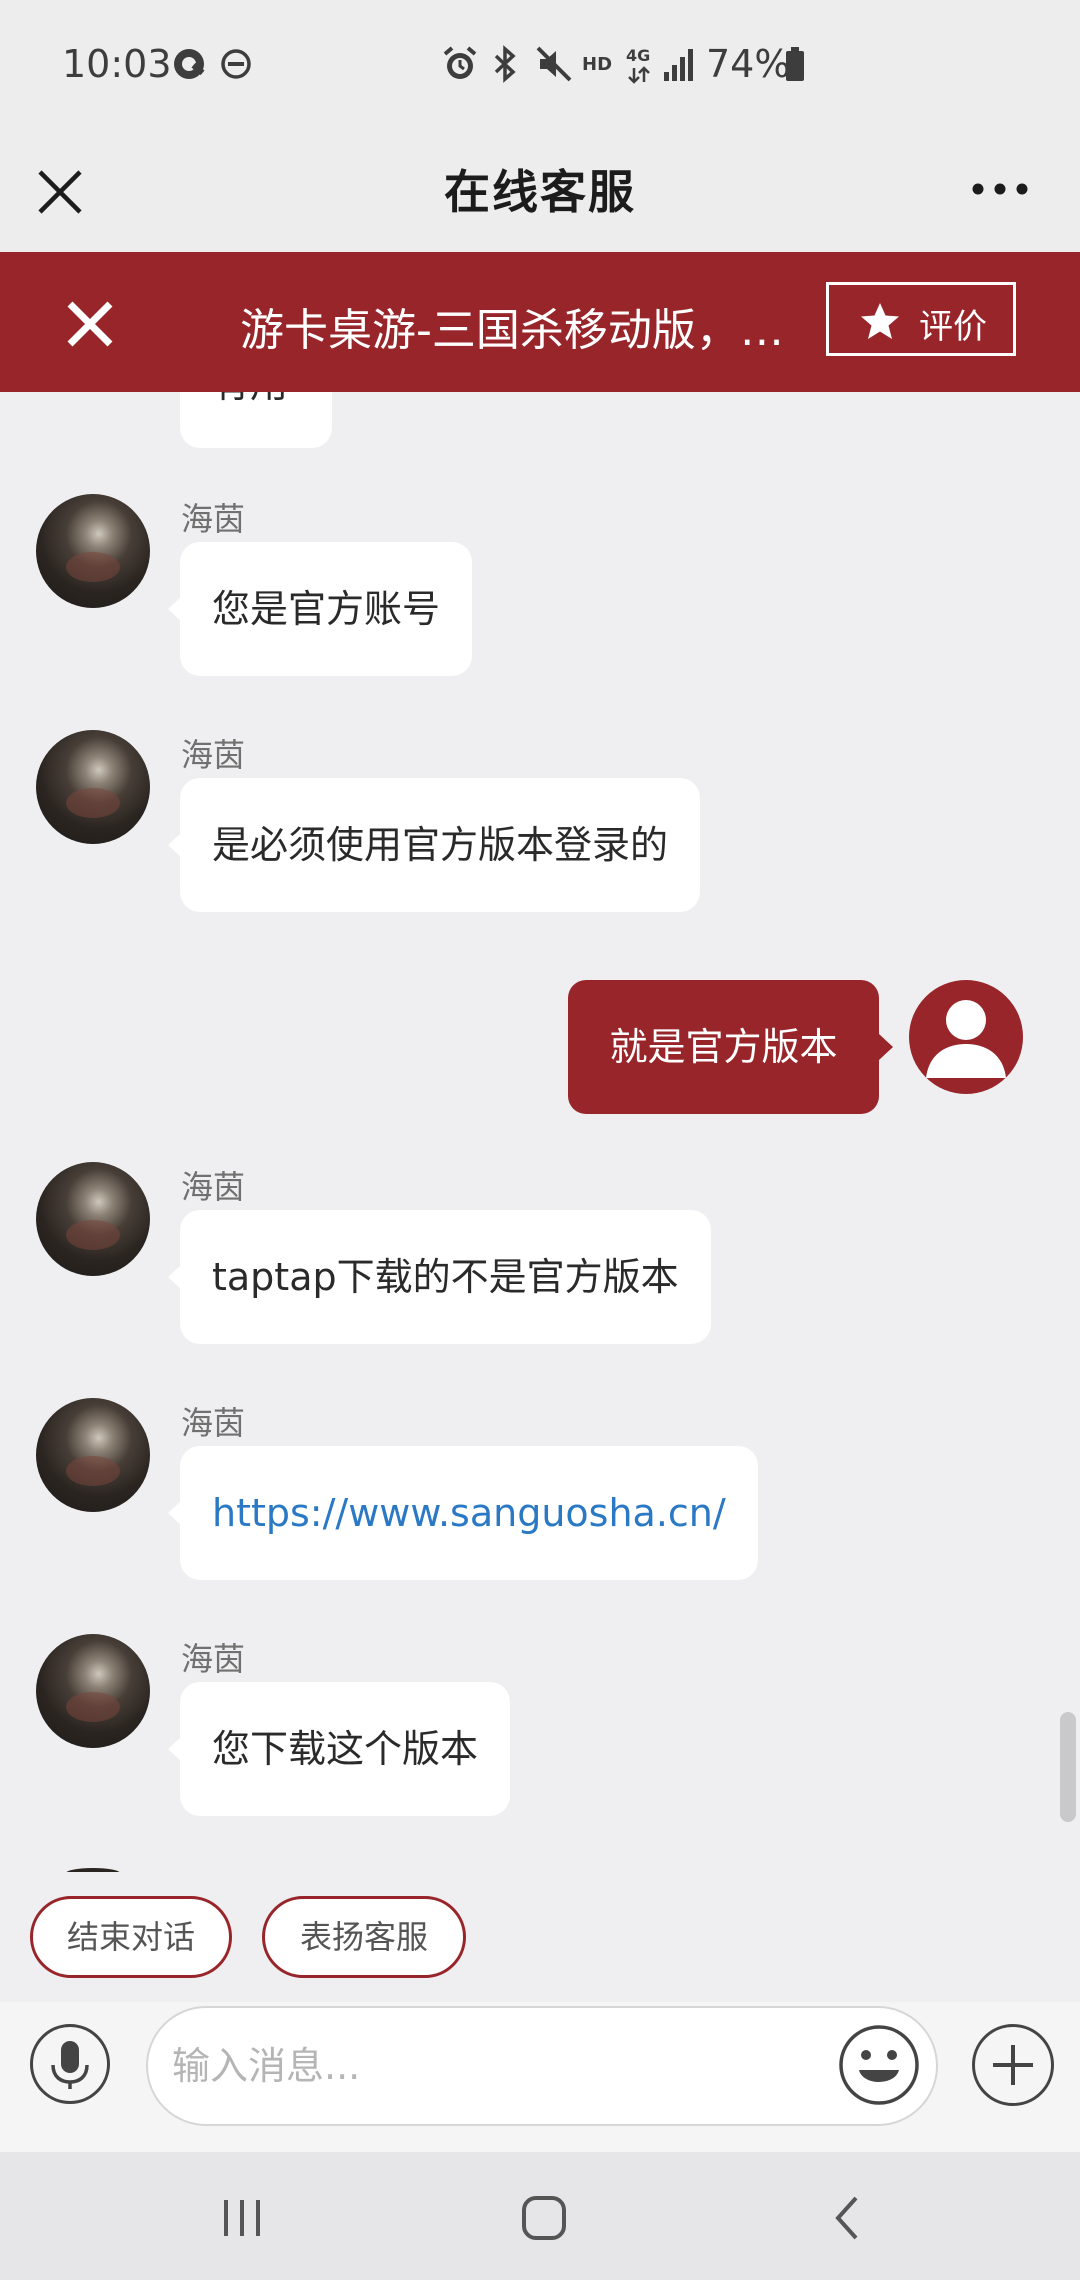  I want to click on input-bar, so click(540, 2077).